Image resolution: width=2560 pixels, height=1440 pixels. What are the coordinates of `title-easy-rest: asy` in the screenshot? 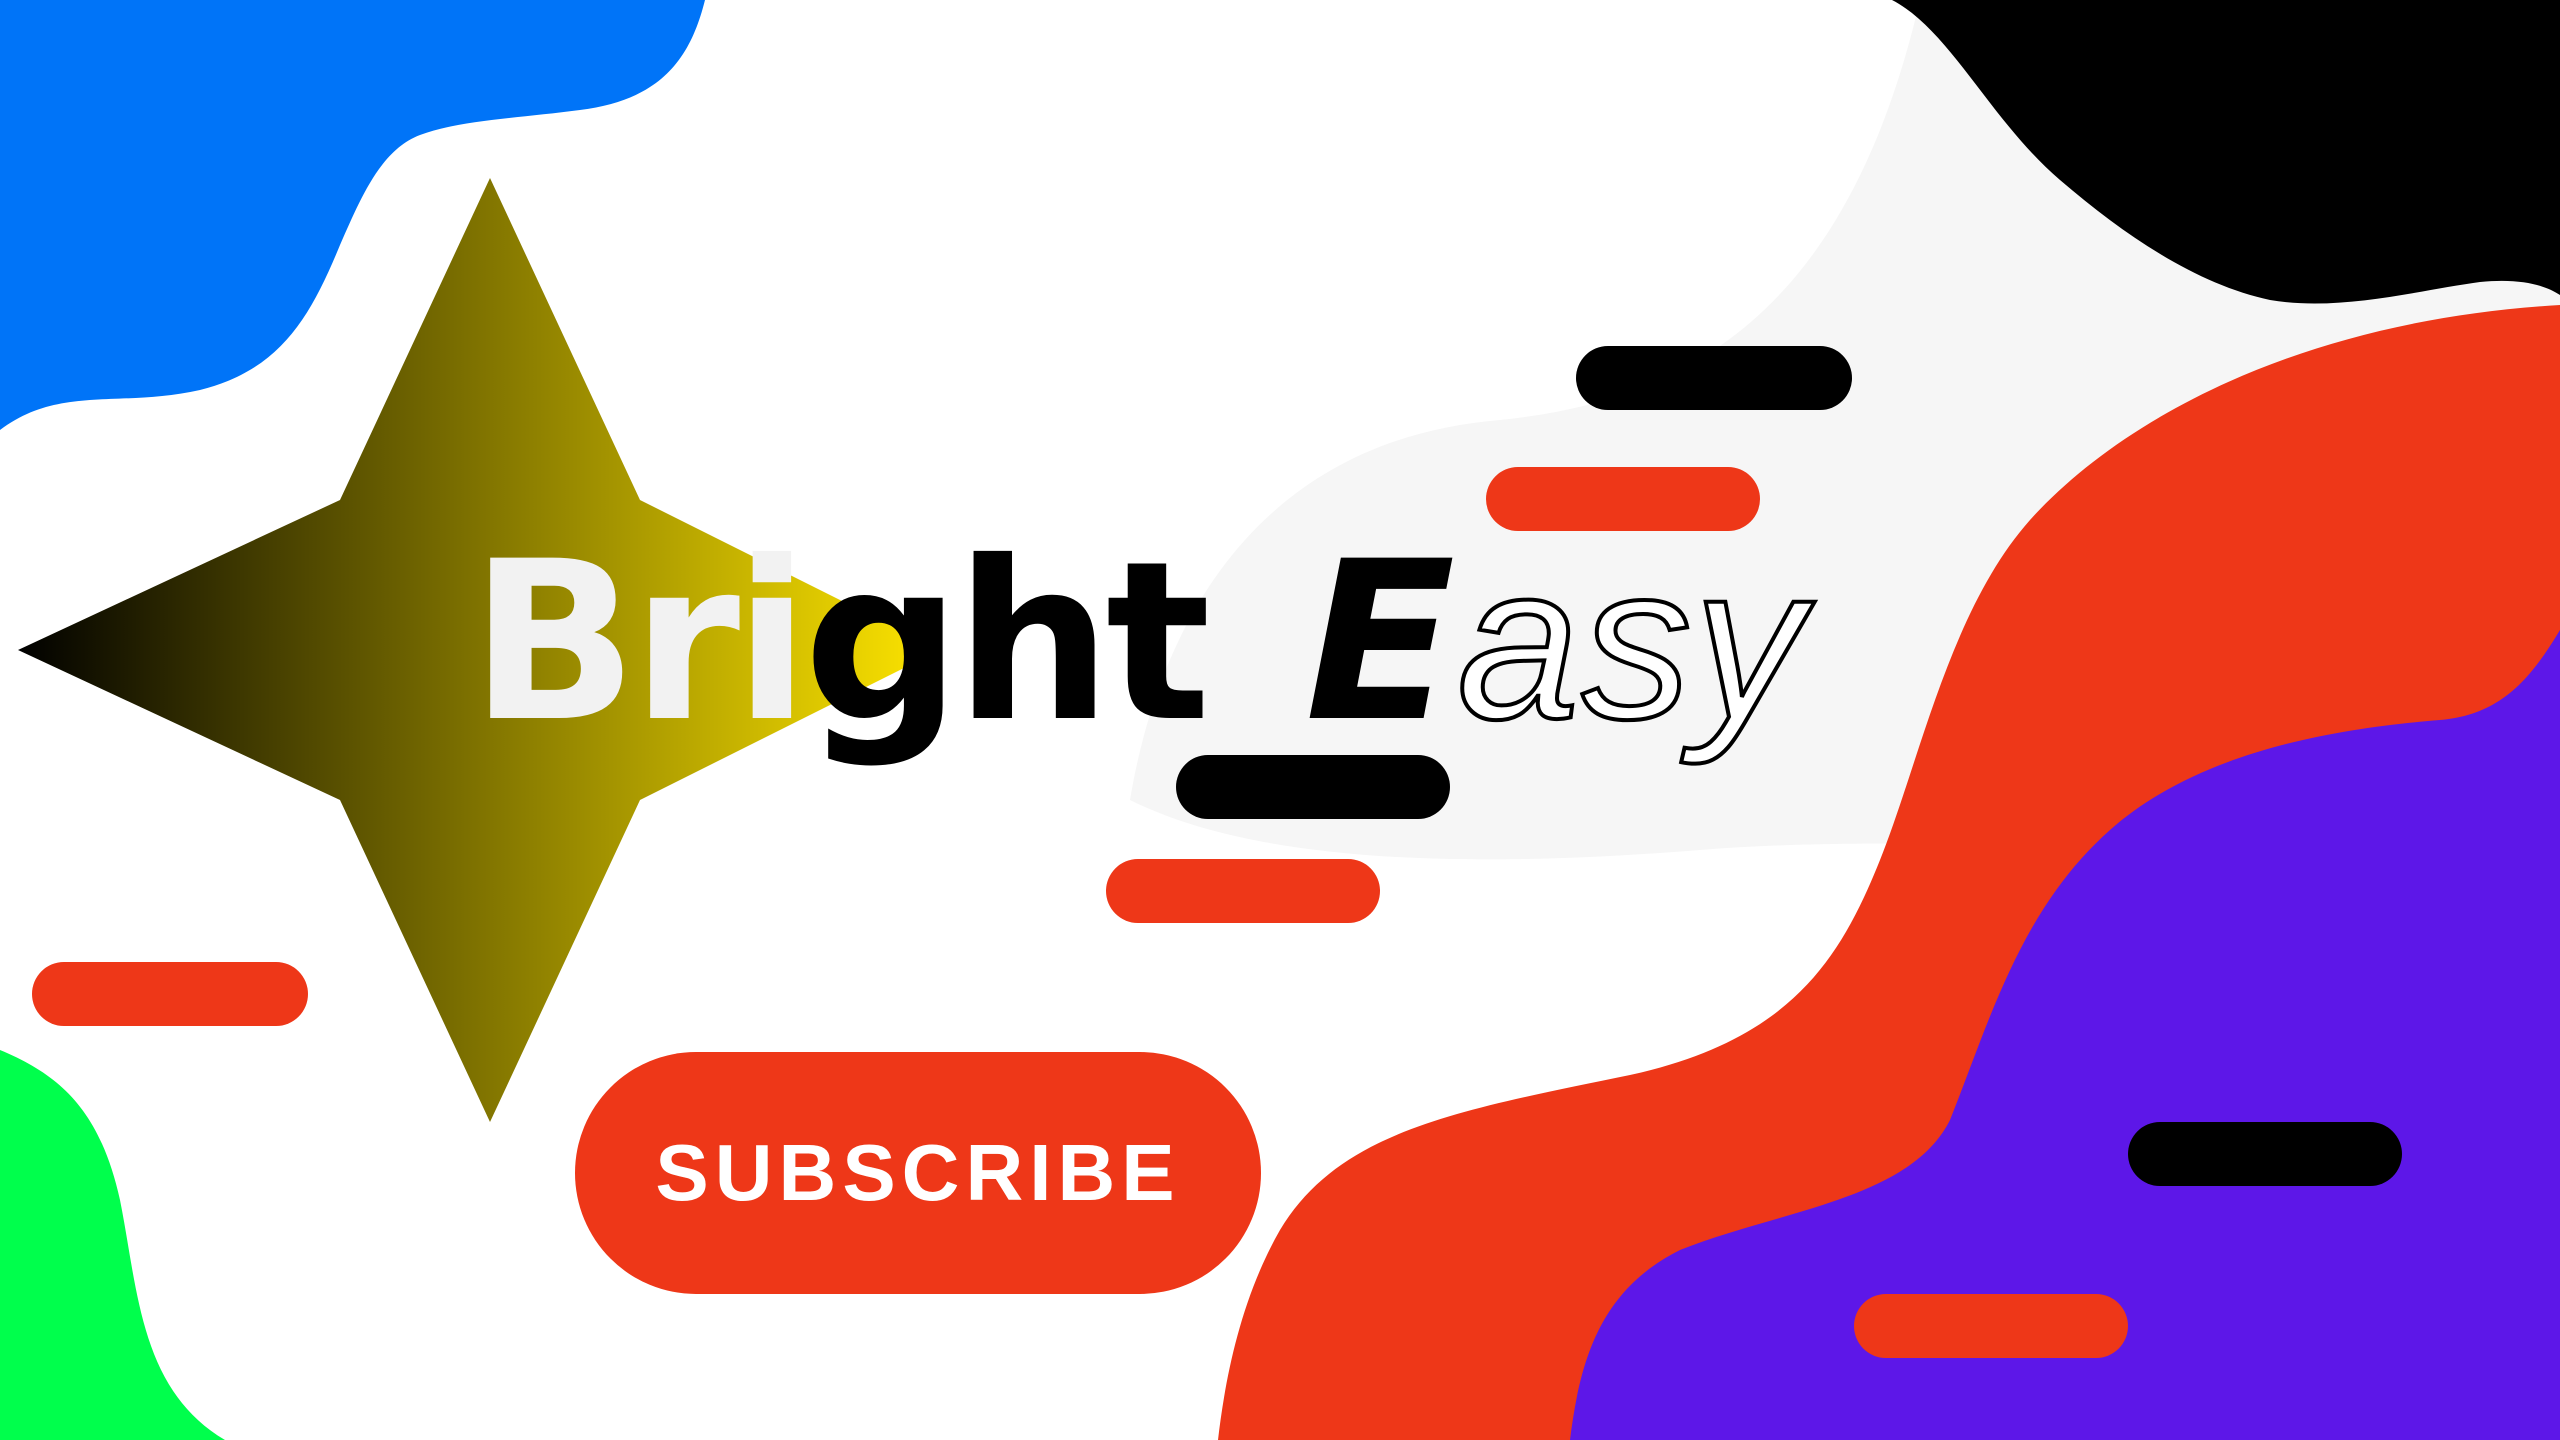 It's located at (1630, 642).